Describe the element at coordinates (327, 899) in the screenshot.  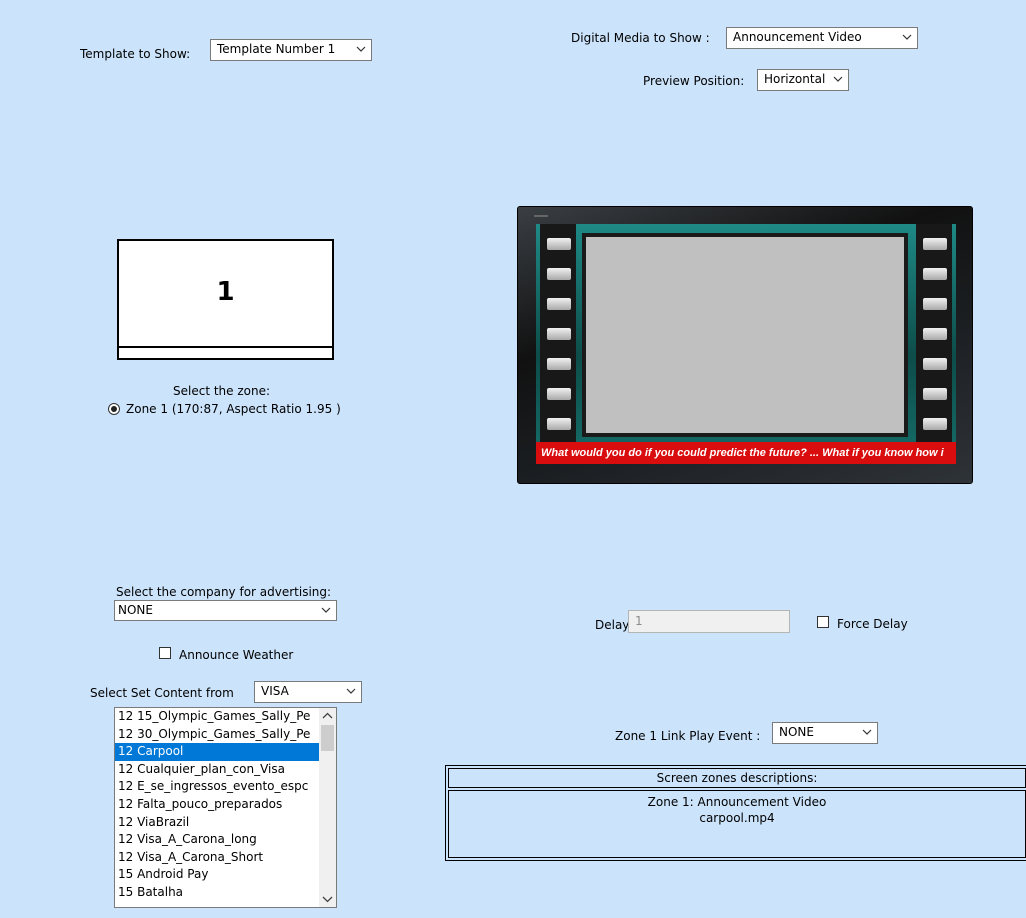
I see `scroll-down-icon` at that location.